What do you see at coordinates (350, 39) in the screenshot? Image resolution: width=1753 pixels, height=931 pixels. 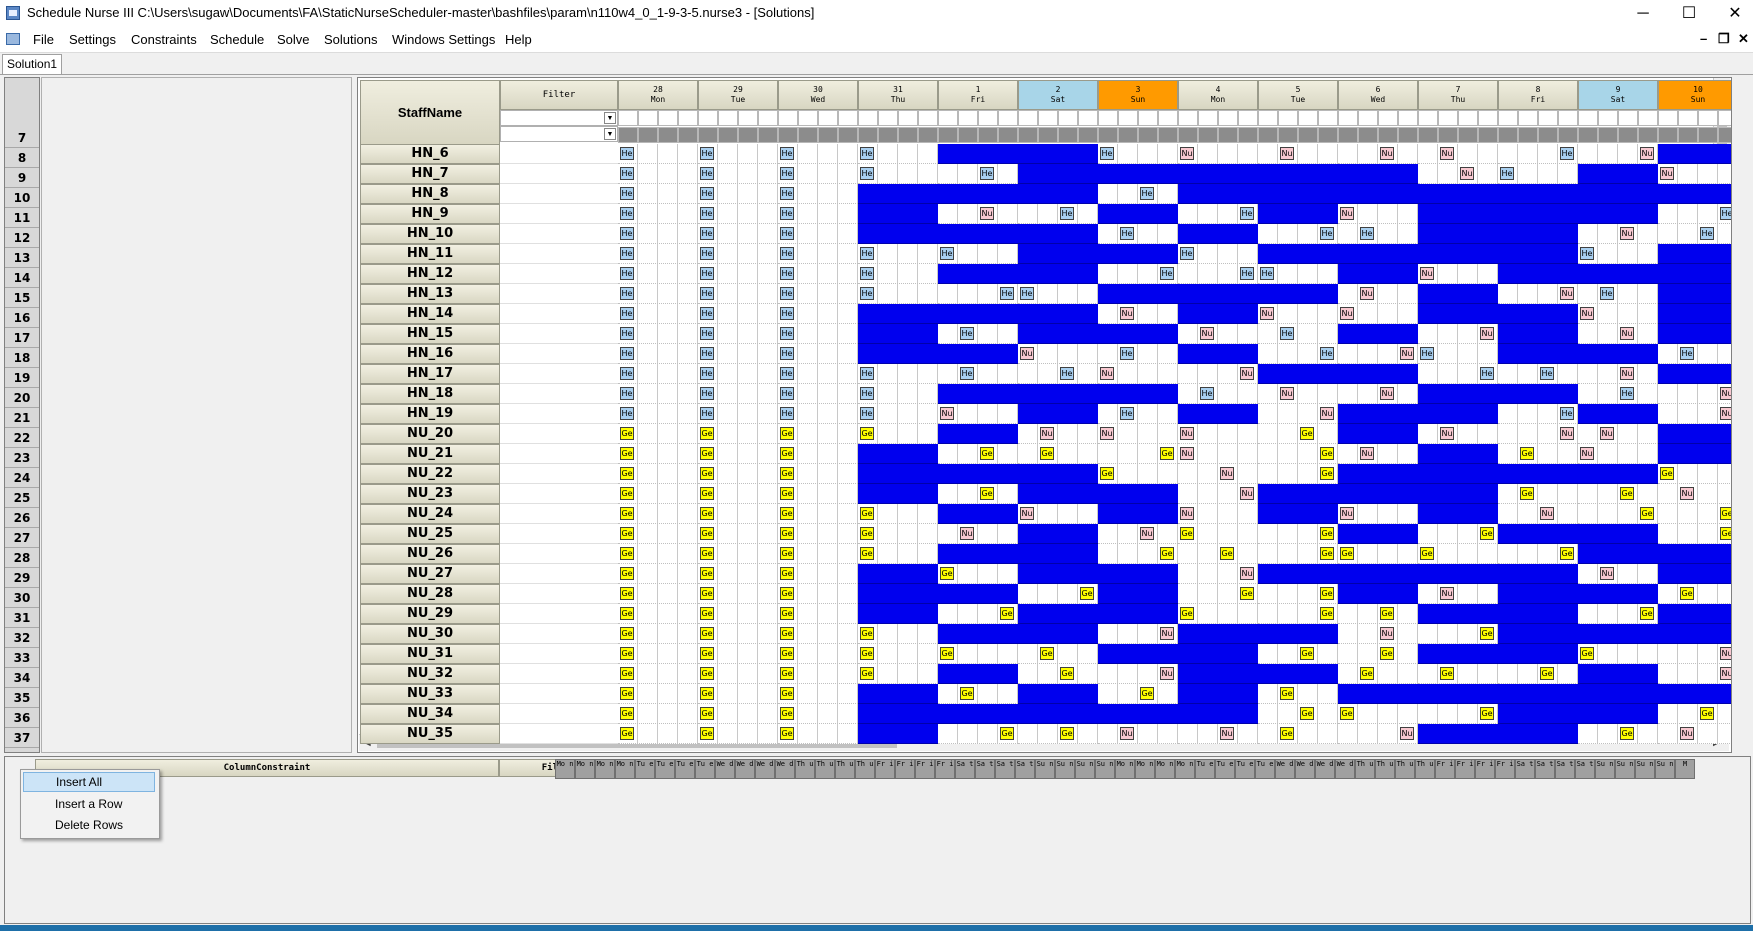 I see `menu-solutions: Solutions` at bounding box center [350, 39].